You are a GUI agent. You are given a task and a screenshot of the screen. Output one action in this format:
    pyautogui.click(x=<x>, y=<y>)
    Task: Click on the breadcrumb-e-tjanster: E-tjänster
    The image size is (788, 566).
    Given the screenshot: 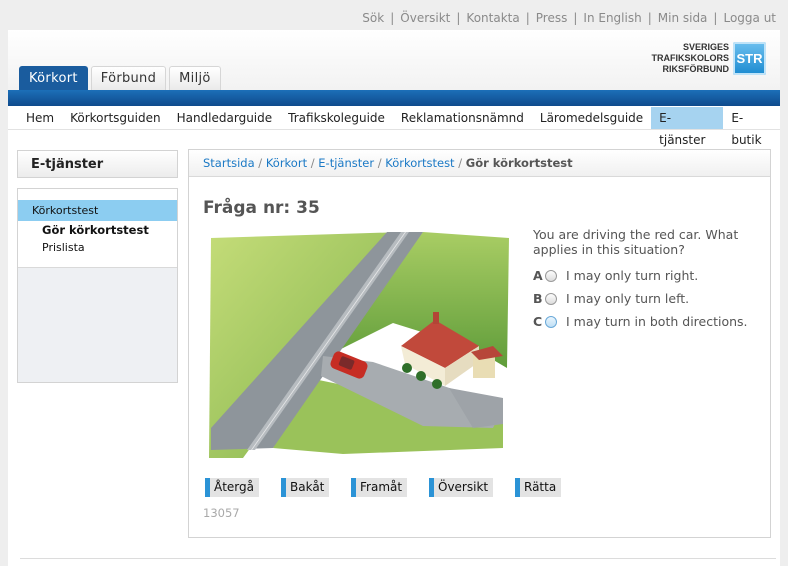 What is the action you would take?
    pyautogui.click(x=346, y=163)
    